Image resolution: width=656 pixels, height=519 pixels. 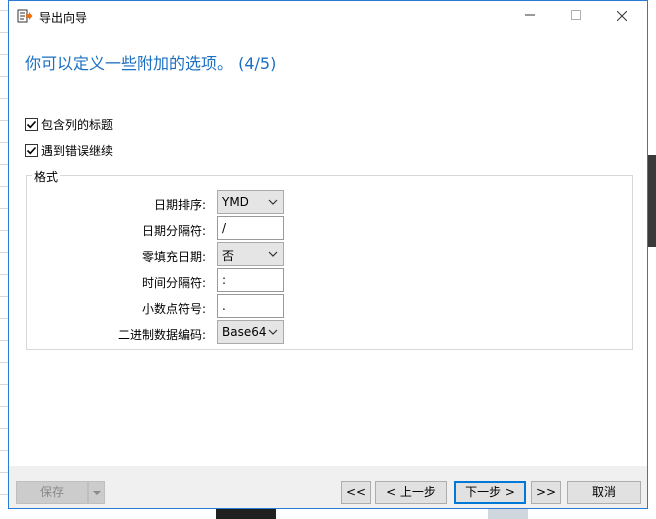 I want to click on save-dropdown-button, so click(x=96, y=492).